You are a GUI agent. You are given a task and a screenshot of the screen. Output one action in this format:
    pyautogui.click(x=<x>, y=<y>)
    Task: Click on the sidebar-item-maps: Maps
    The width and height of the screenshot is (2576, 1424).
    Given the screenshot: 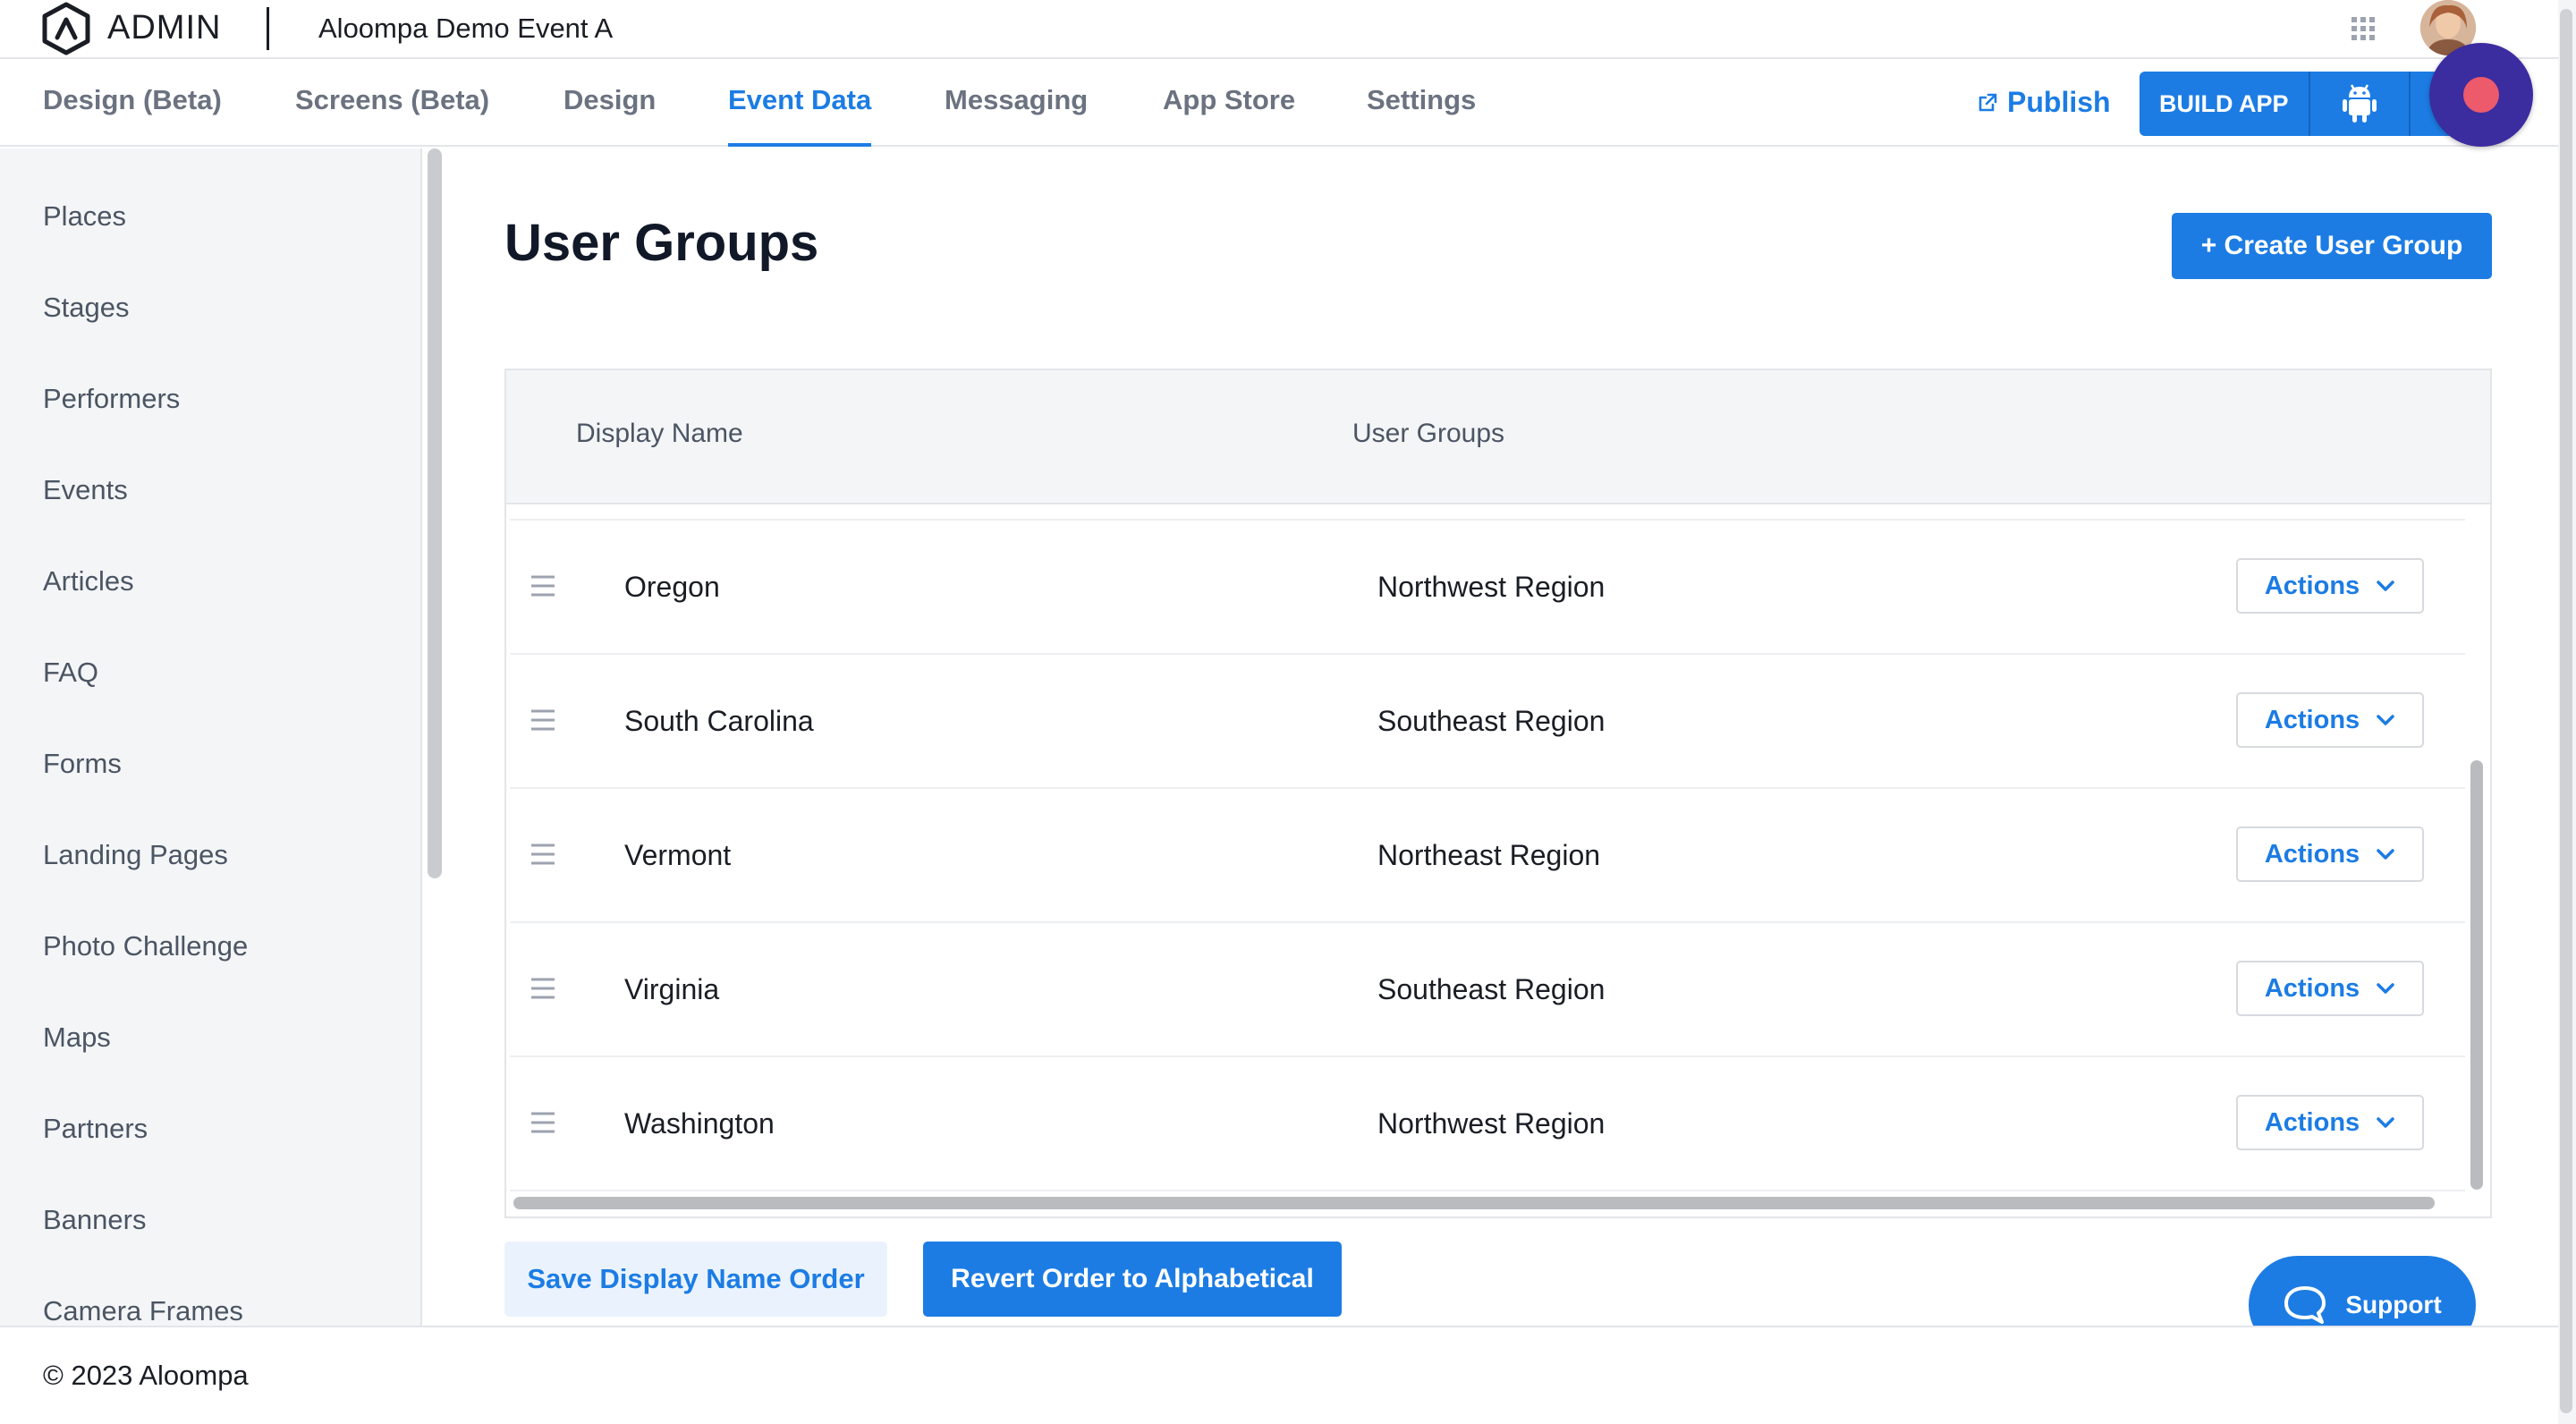 What is the action you would take?
    pyautogui.click(x=77, y=1037)
    